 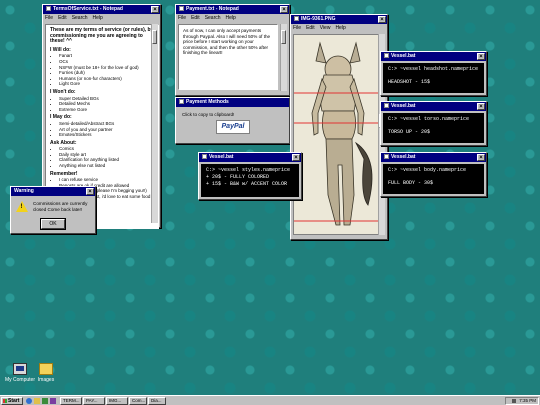 I want to click on menu-view: View, so click(x=325, y=28).